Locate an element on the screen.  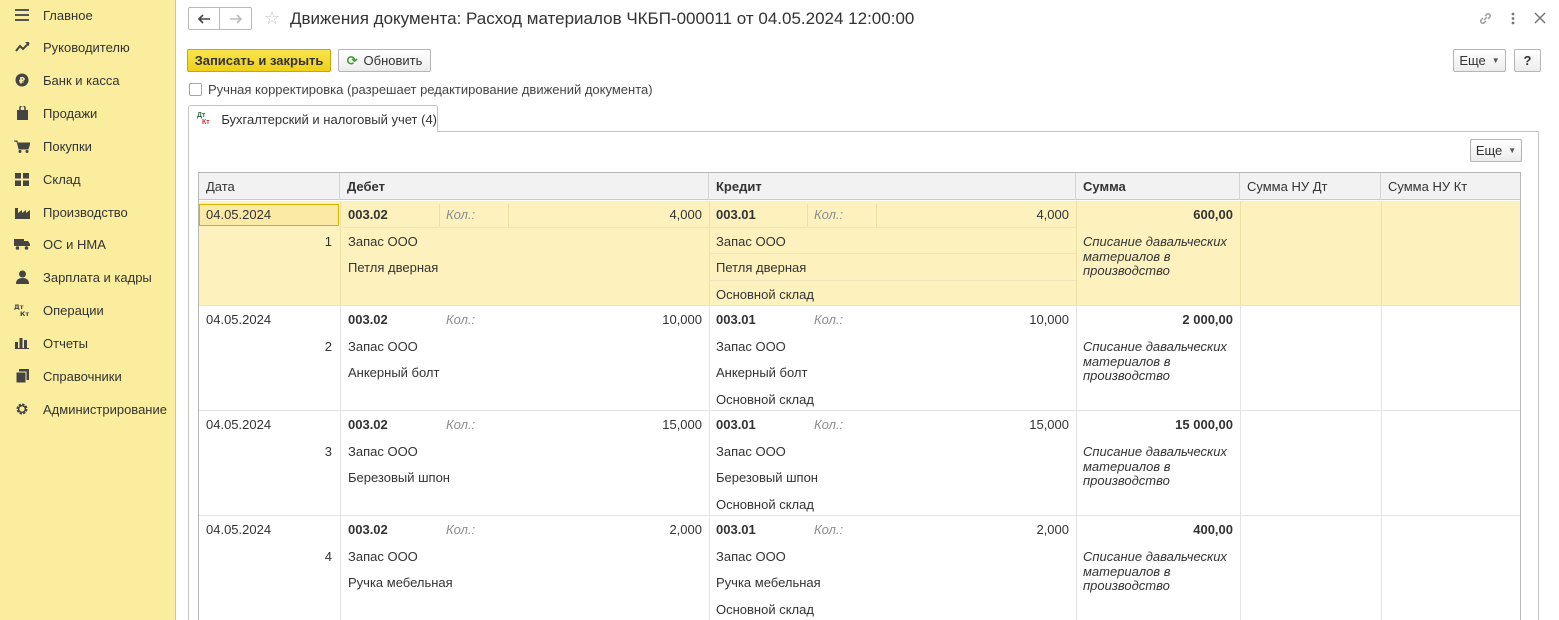
row-number: 1 is located at coordinates (328, 241).